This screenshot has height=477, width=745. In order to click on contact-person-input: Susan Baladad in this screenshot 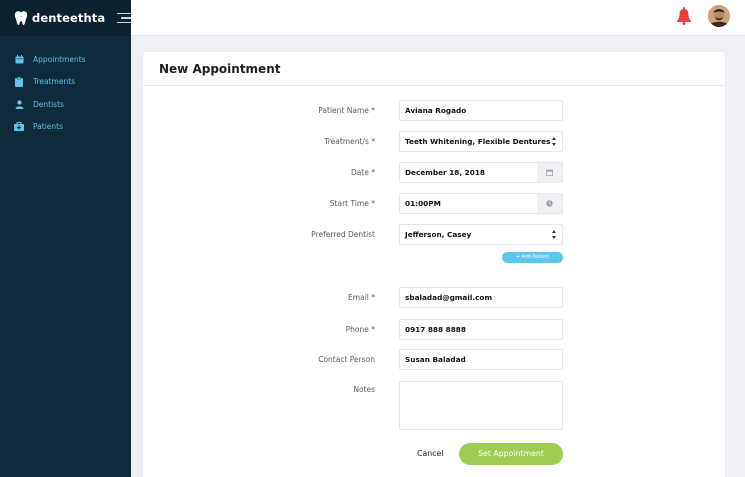, I will do `click(481, 359)`.